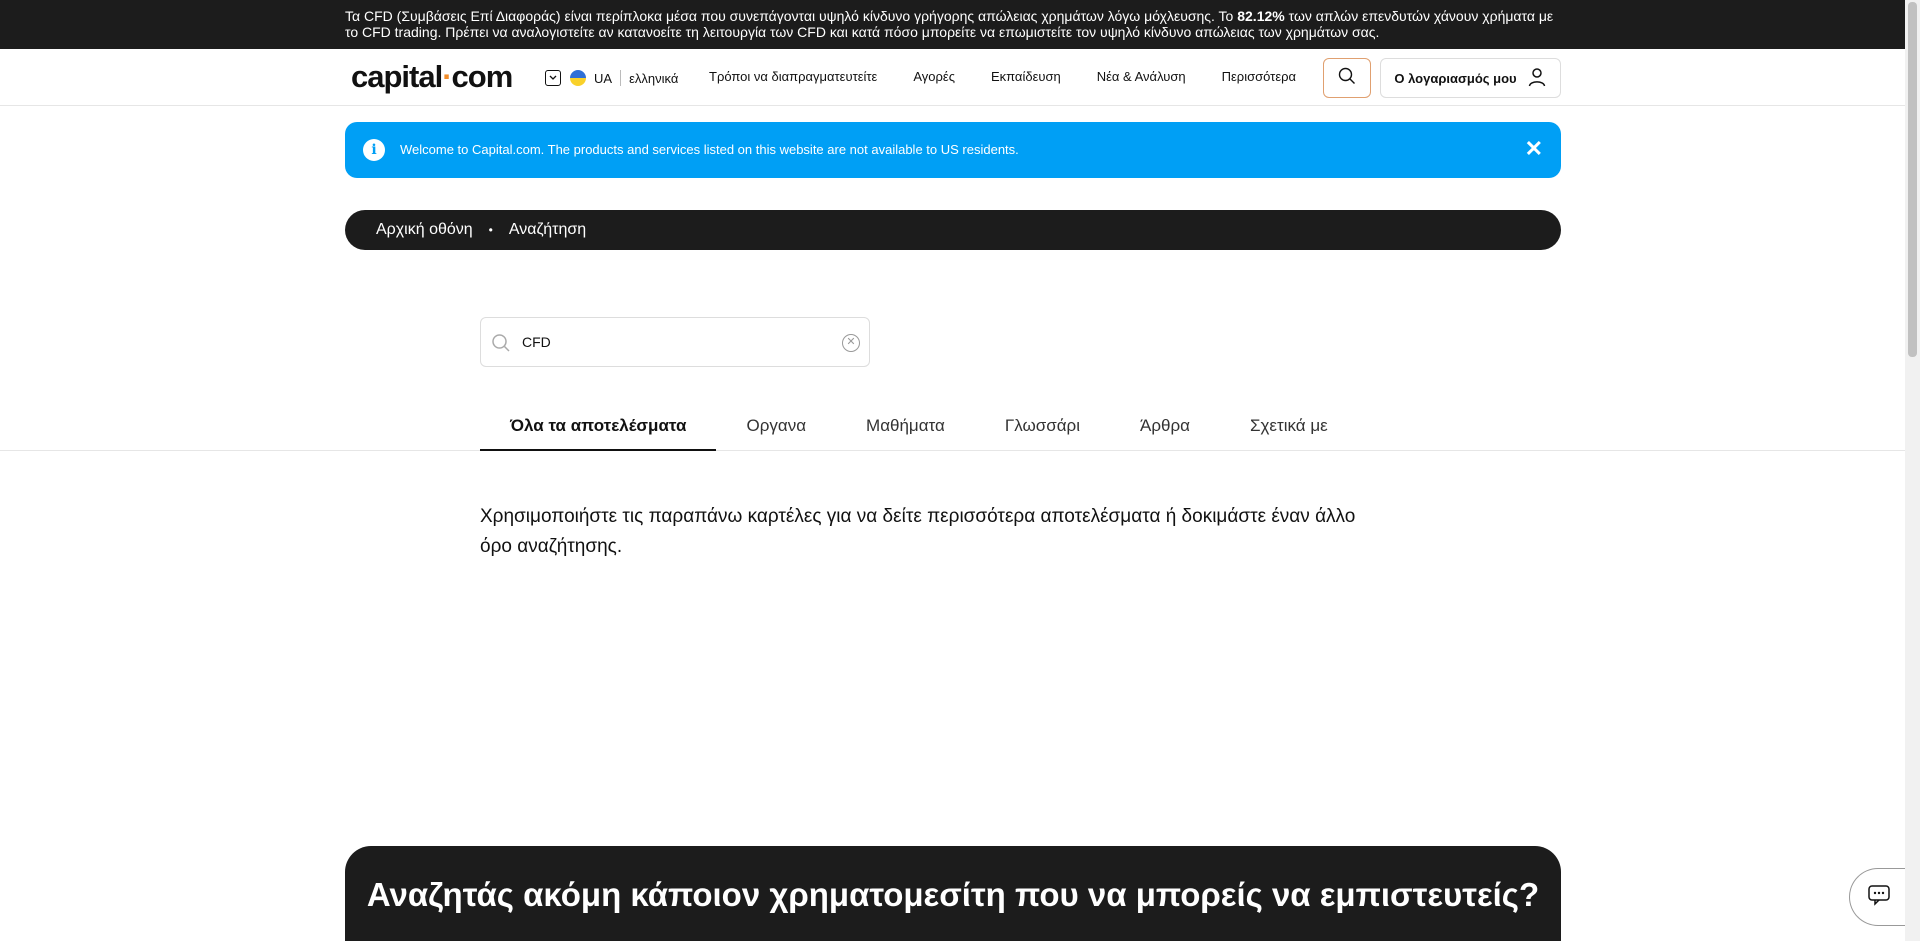  What do you see at coordinates (654, 78) in the screenshot?
I see `language-label: ελληνικά` at bounding box center [654, 78].